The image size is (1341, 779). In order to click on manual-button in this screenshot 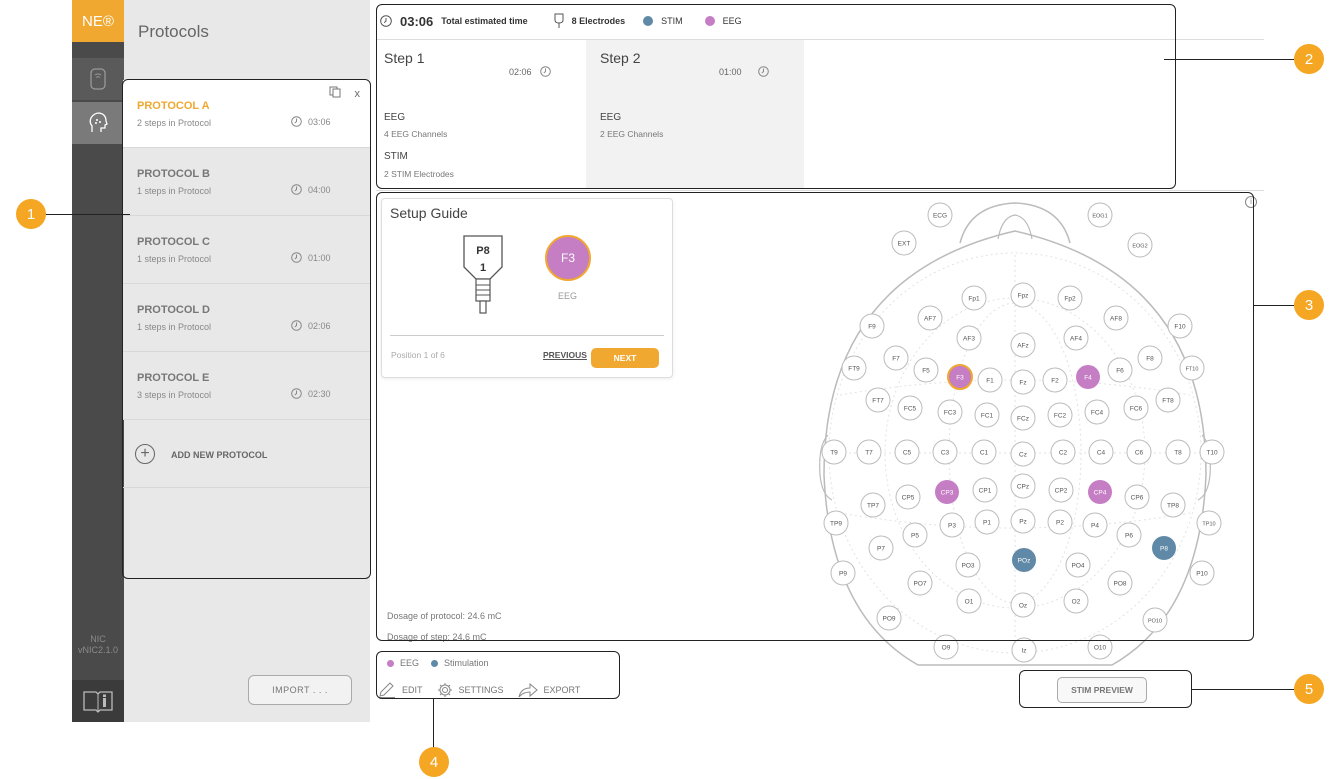, I will do `click(98, 701)`.